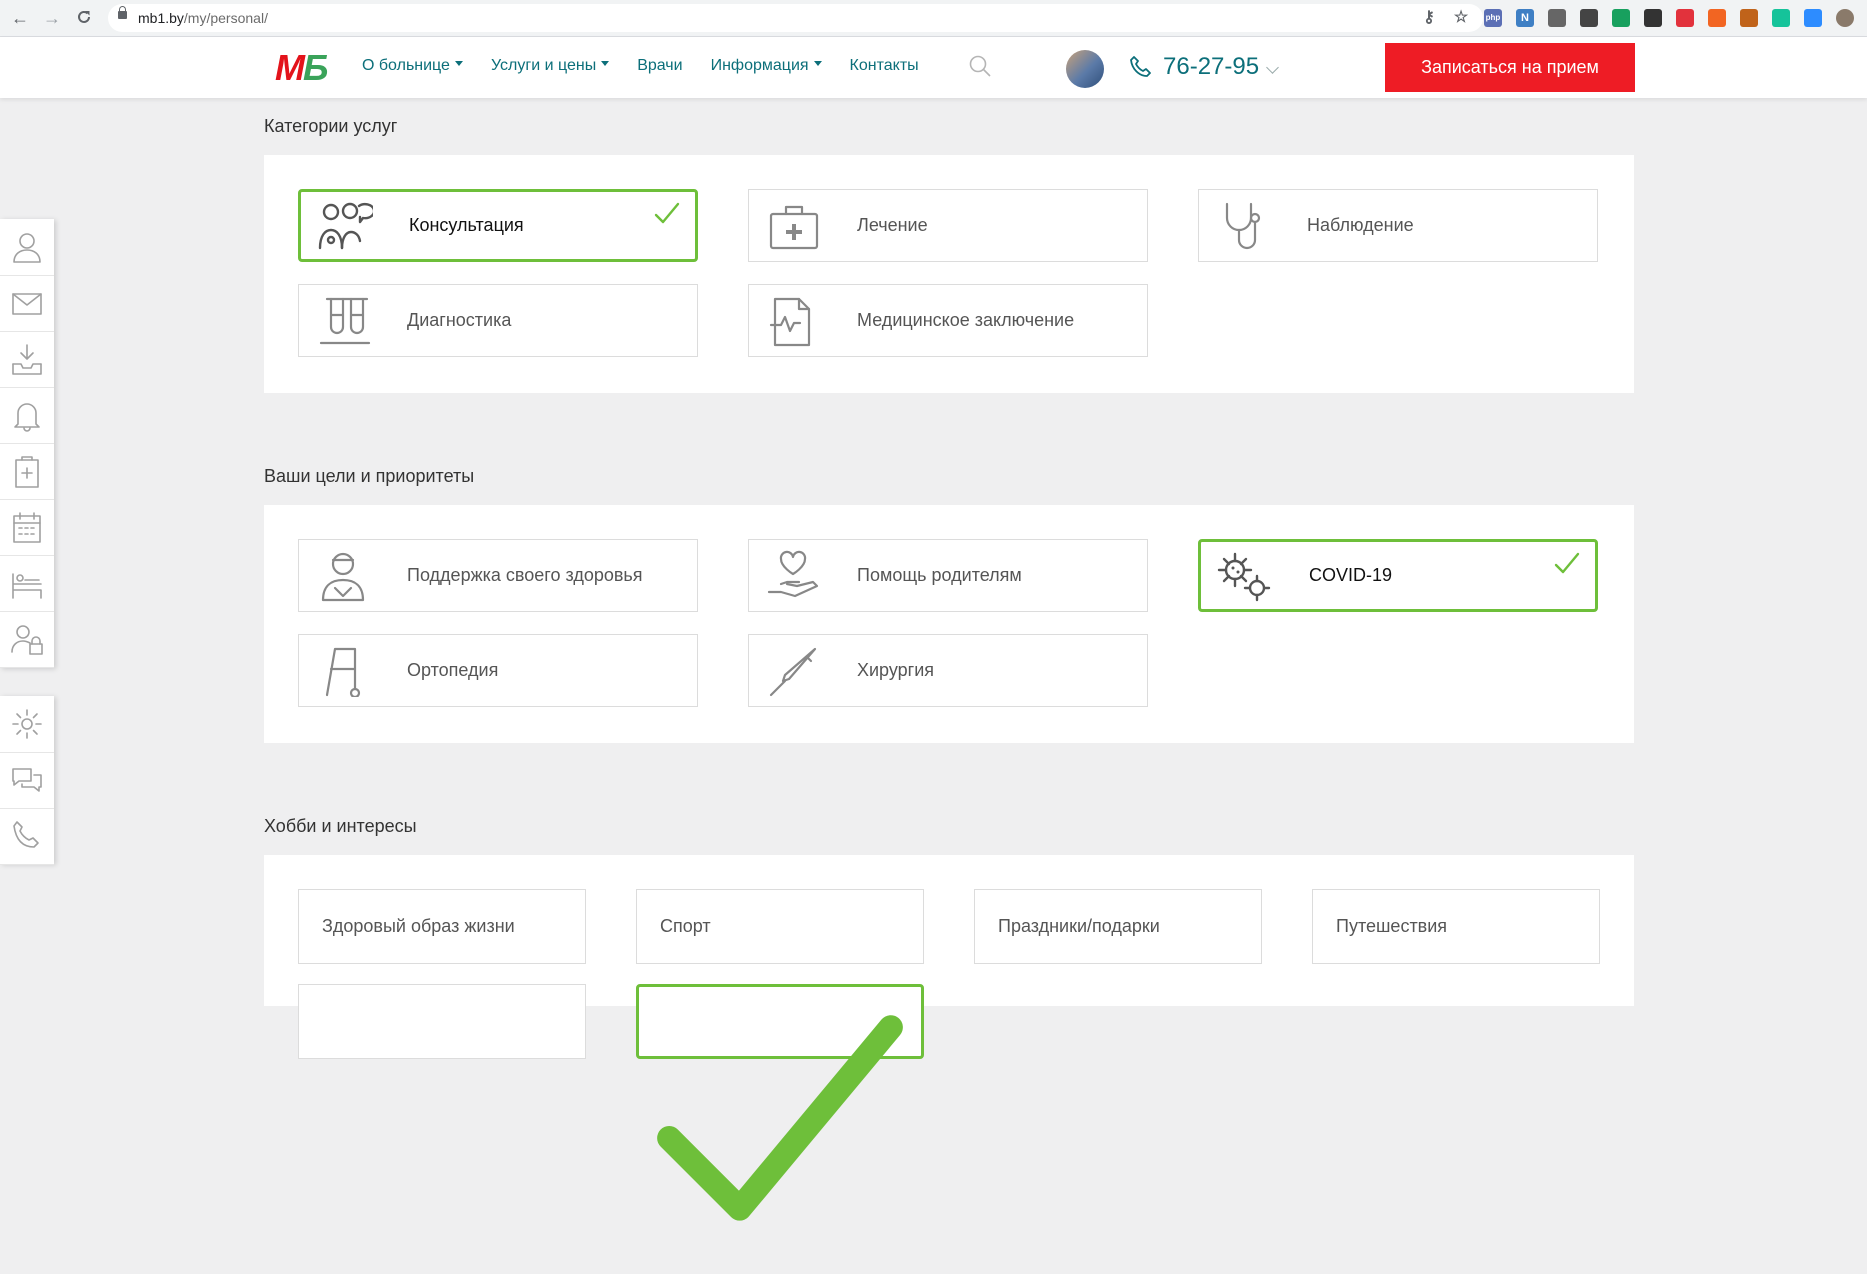 The height and width of the screenshot is (1274, 1867). What do you see at coordinates (794, 227) in the screenshot?
I see `first-aid-kit-icon` at bounding box center [794, 227].